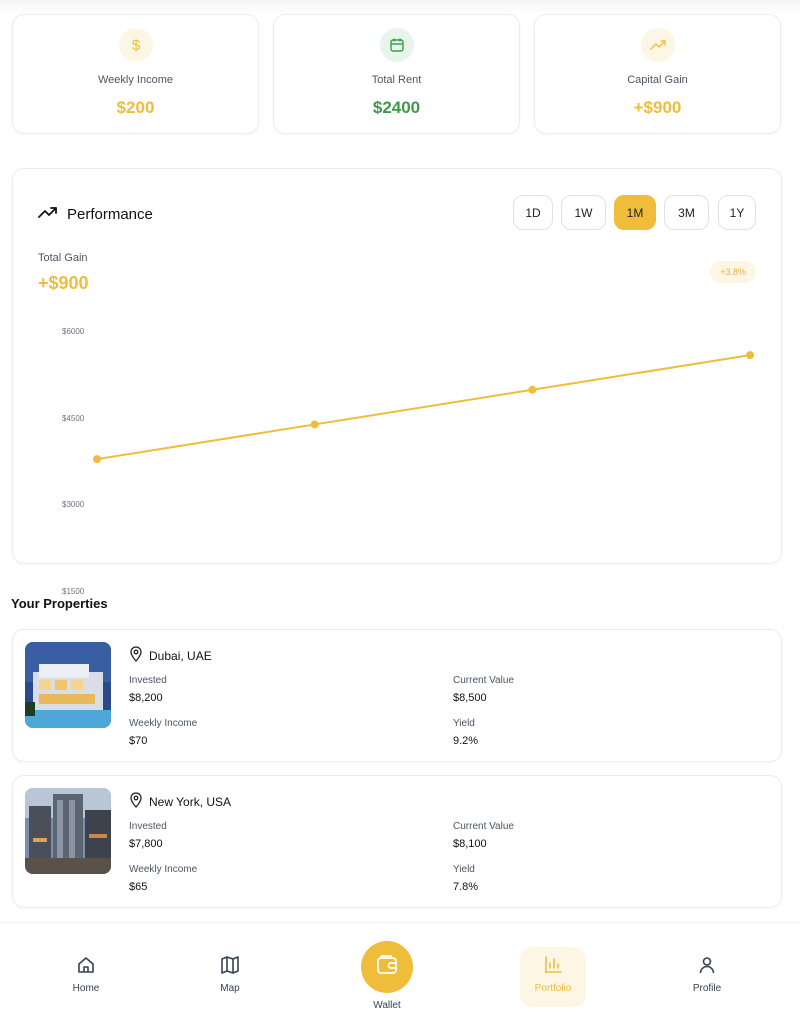 This screenshot has height=1024, width=800. Describe the element at coordinates (146, 844) in the screenshot. I see `invested-value: $7,800` at that location.